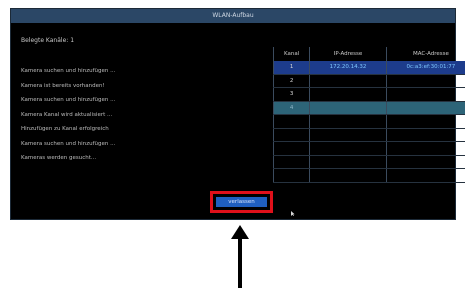 The image size is (465, 288). Describe the element at coordinates (48, 40) in the screenshot. I see `occupied-channels-label: Belegte Kanäle: 1` at that location.